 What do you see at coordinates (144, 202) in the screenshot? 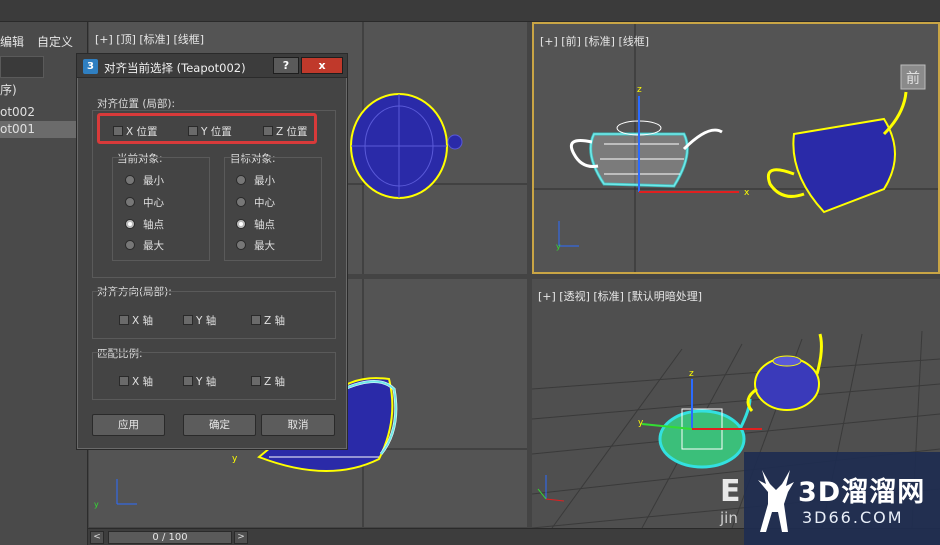
I see `current-center-radio: 中心` at bounding box center [144, 202].